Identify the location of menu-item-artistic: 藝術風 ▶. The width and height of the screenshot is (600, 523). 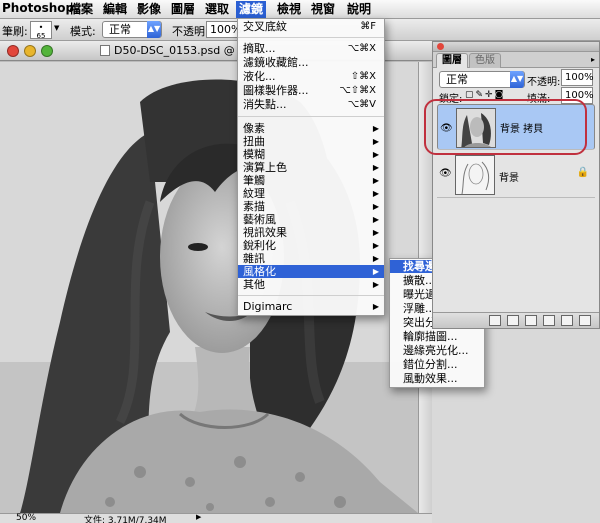
(311, 219).